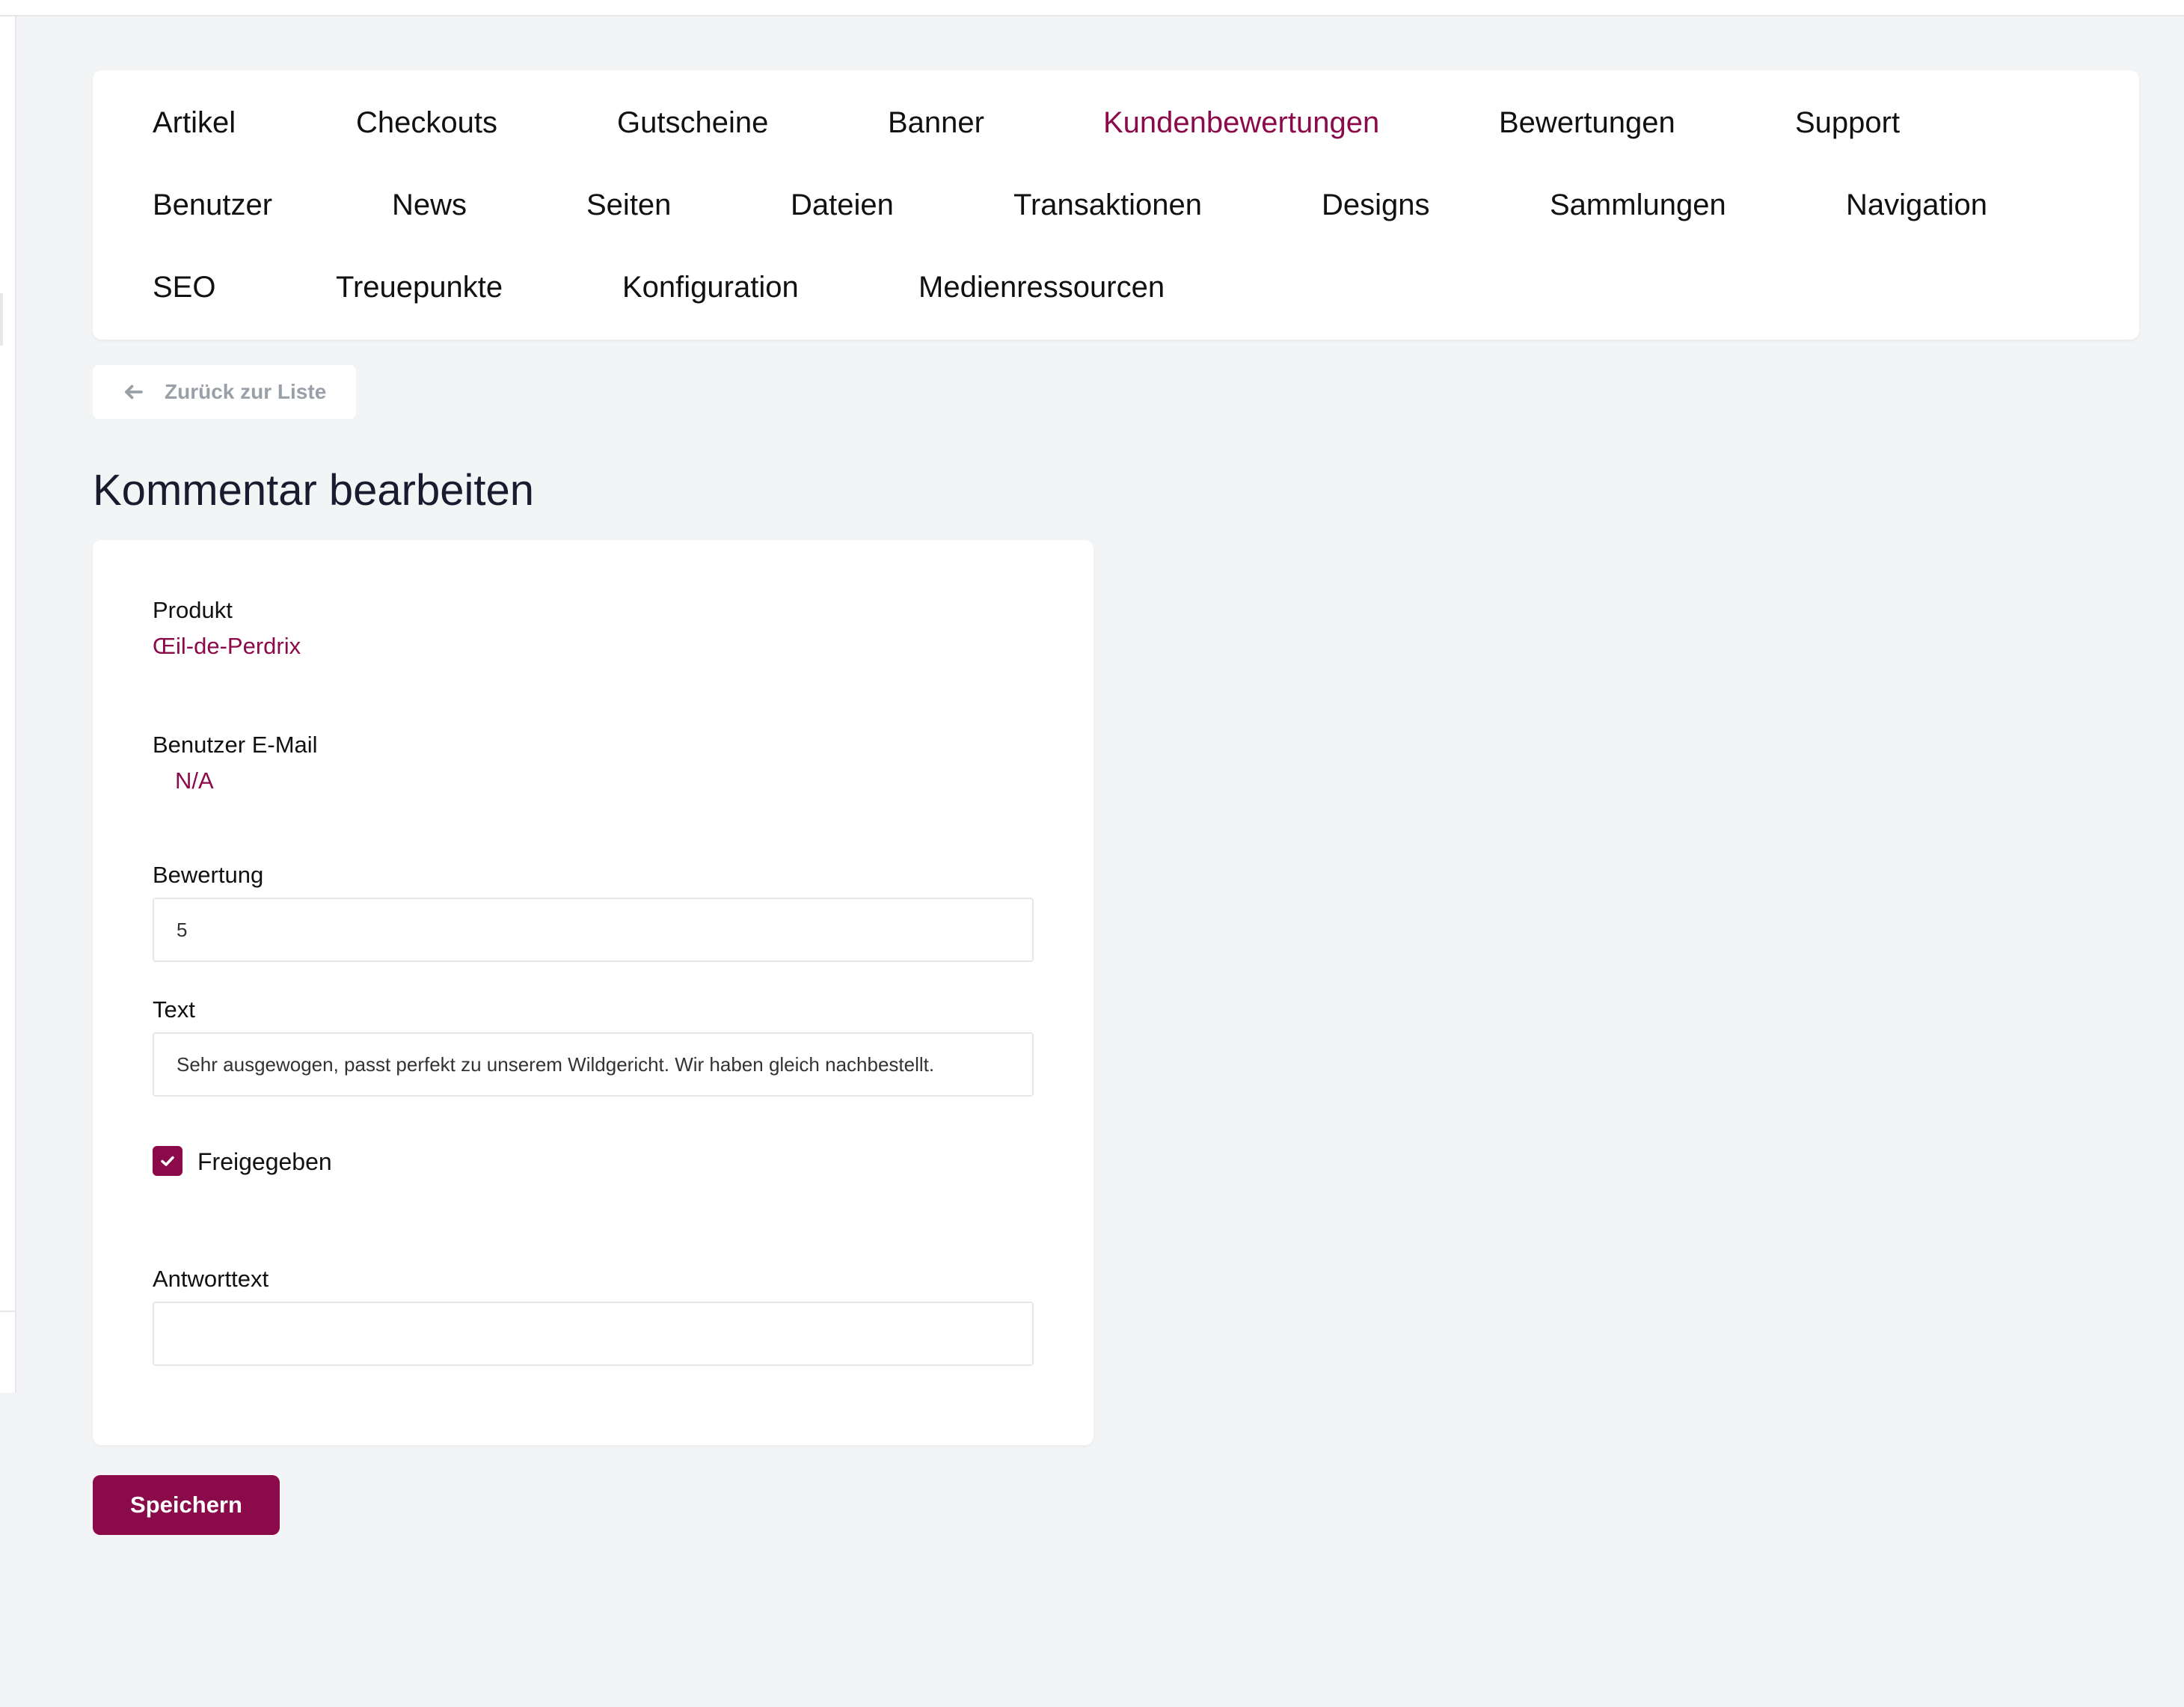  Describe the element at coordinates (264, 1161) in the screenshot. I see `approved-label: Freigegeben` at that location.